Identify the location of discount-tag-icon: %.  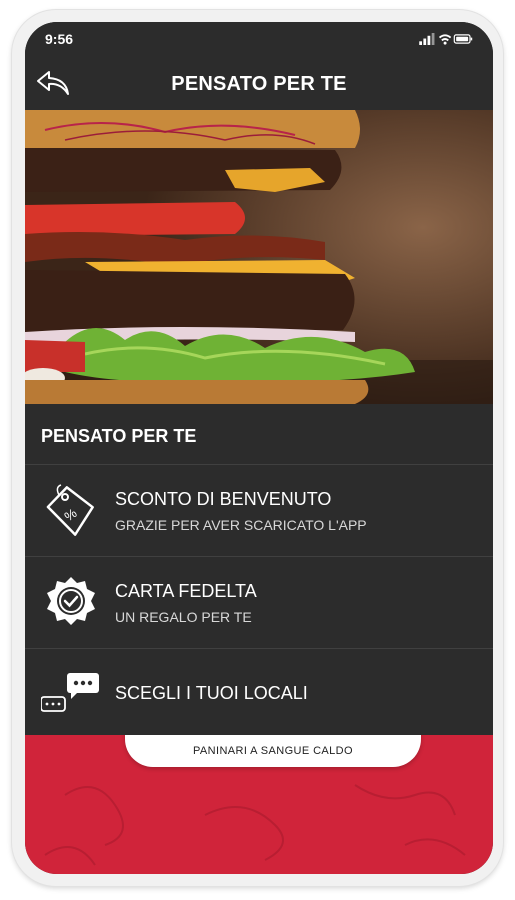
(70, 510).